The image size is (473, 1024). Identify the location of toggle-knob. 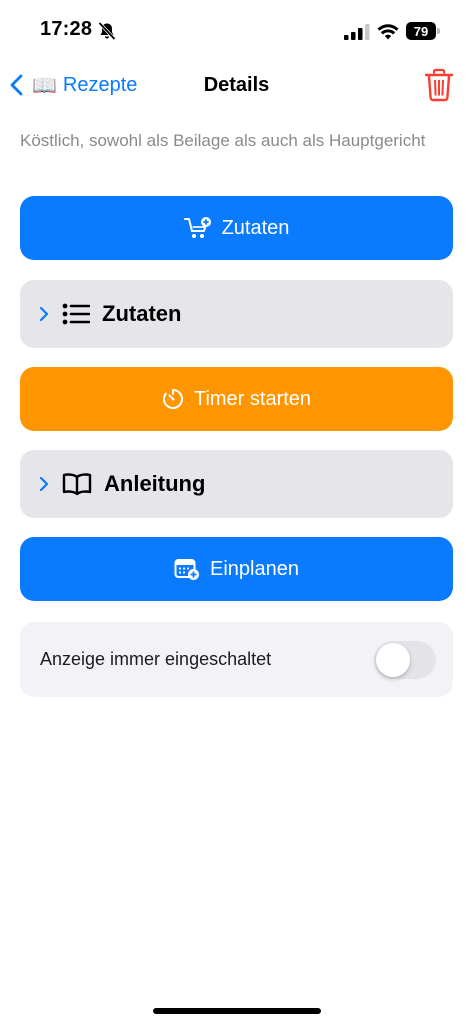
(393, 660).